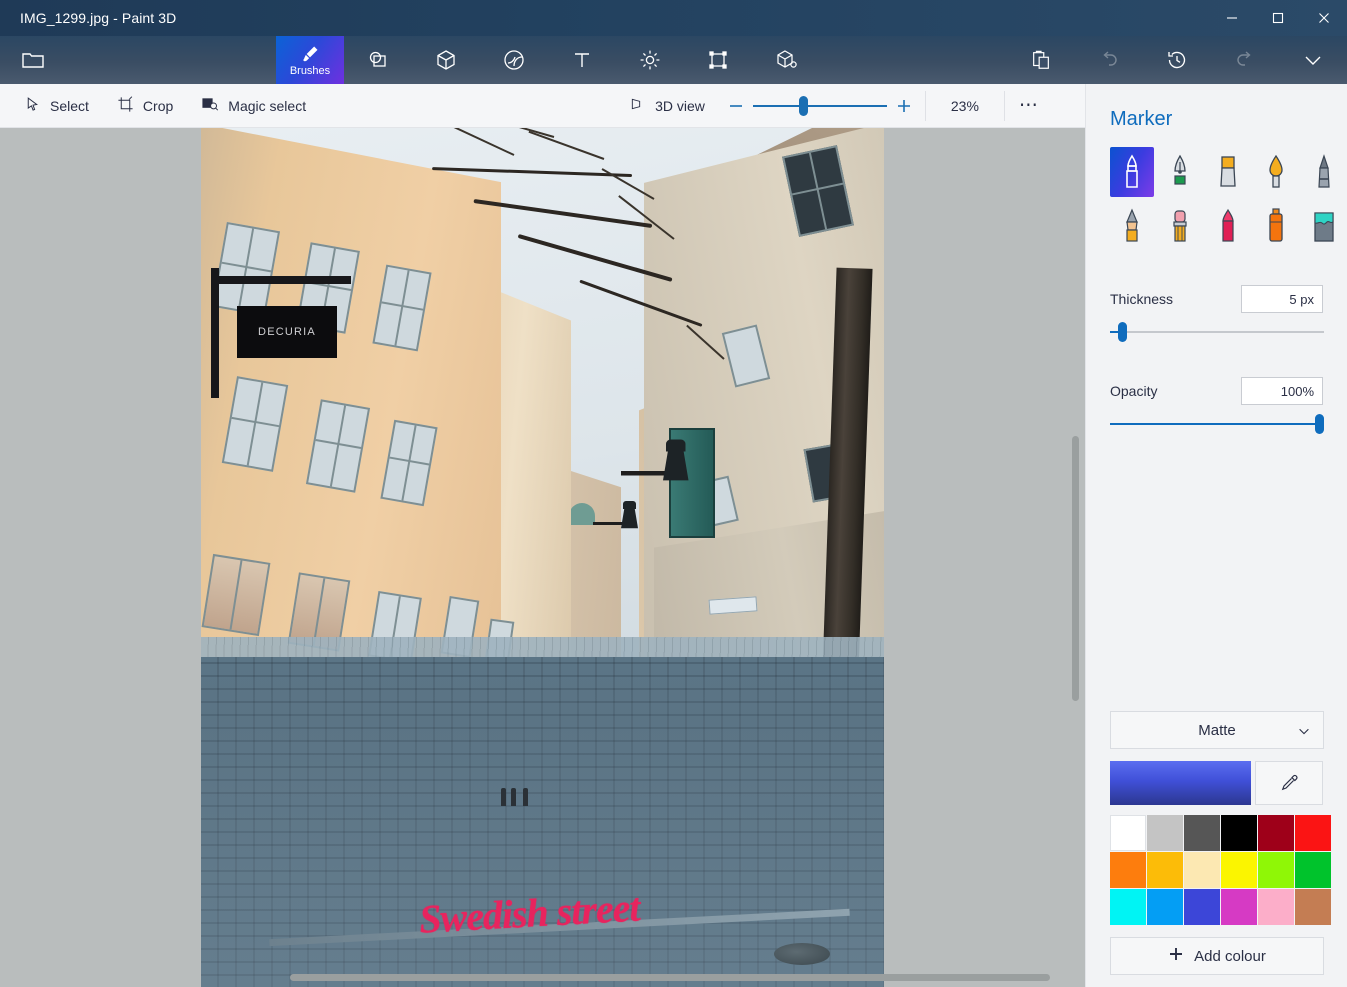  Describe the element at coordinates (1239, 833) in the screenshot. I see `swatch-black` at that location.